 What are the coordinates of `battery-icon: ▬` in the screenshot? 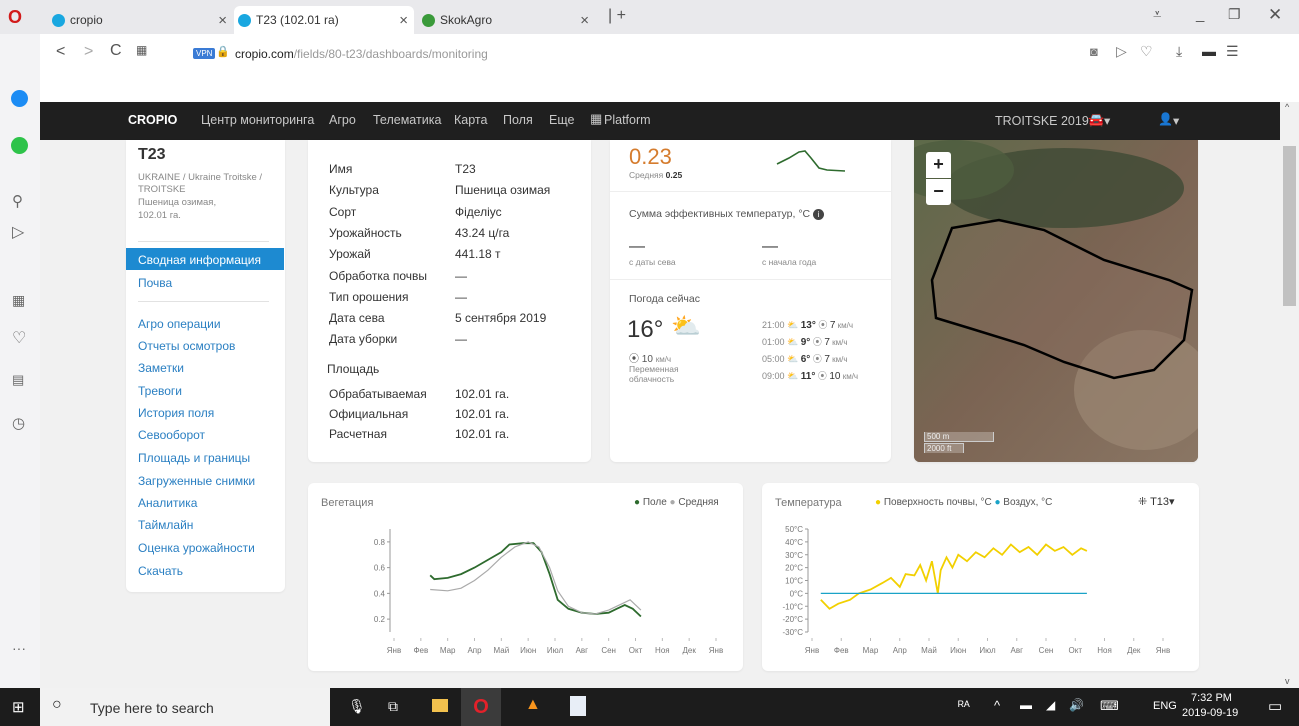 It's located at (1209, 51).